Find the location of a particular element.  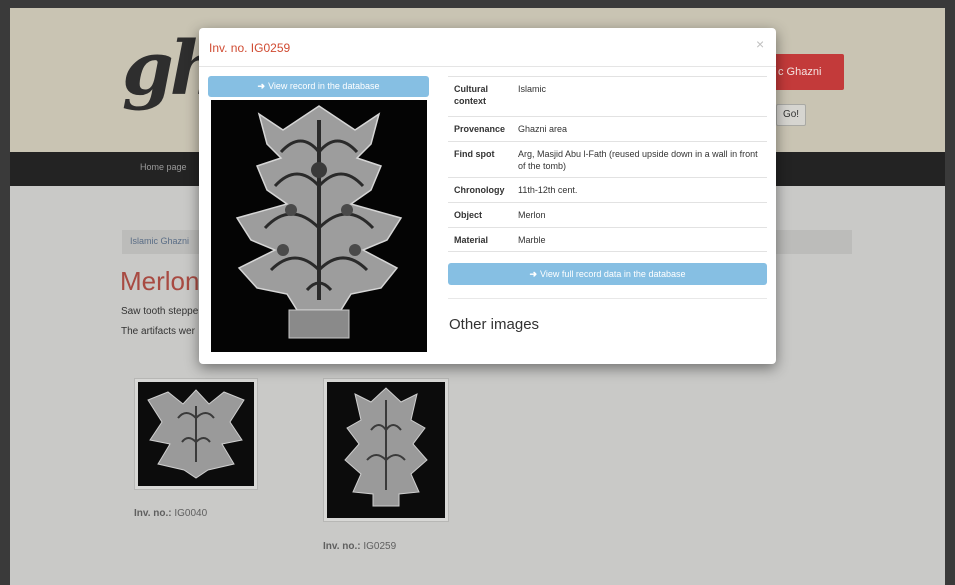

thumbnail-ig0259 is located at coordinates (386, 450).